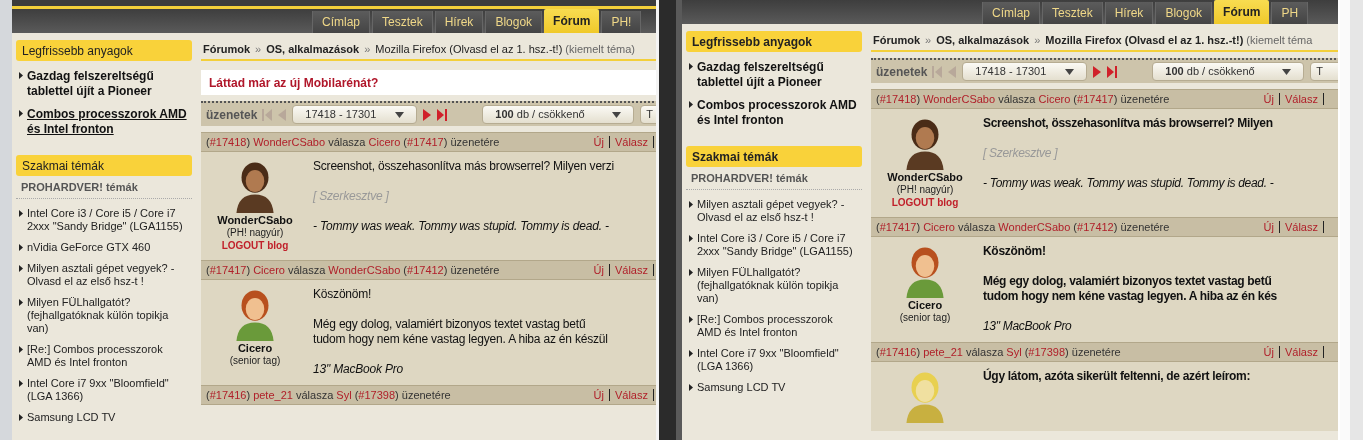 The image size is (1363, 440). What do you see at coordinates (104, 50) in the screenshot?
I see `sidebar-heading: Legfrissebb anyagok` at bounding box center [104, 50].